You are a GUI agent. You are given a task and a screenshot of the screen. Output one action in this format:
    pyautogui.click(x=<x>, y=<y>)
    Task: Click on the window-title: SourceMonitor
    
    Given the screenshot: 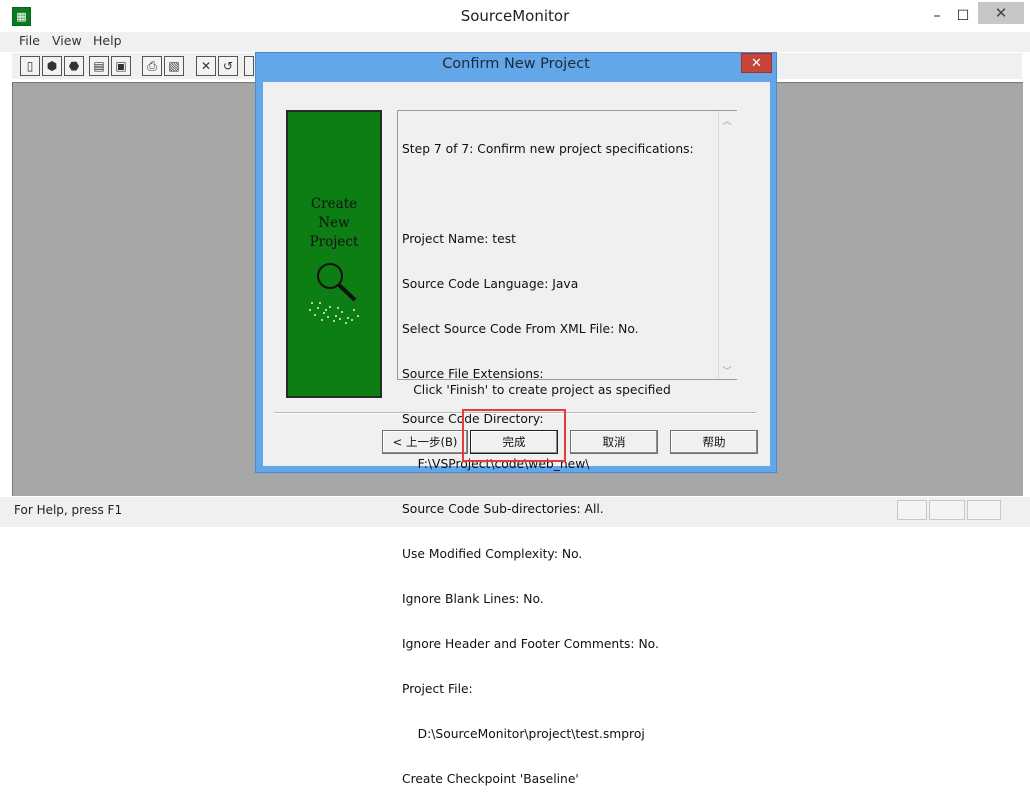 What is the action you would take?
    pyautogui.click(x=515, y=16)
    